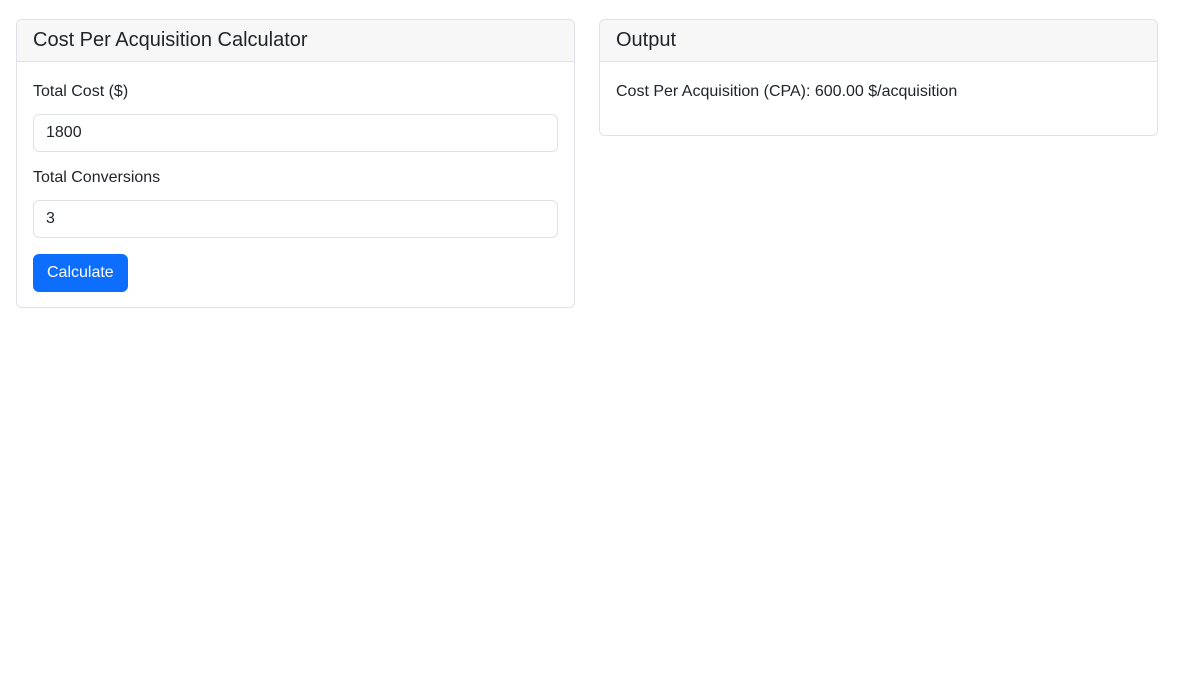  What do you see at coordinates (97, 177) in the screenshot?
I see `total-conversions-label: Total Conversions` at bounding box center [97, 177].